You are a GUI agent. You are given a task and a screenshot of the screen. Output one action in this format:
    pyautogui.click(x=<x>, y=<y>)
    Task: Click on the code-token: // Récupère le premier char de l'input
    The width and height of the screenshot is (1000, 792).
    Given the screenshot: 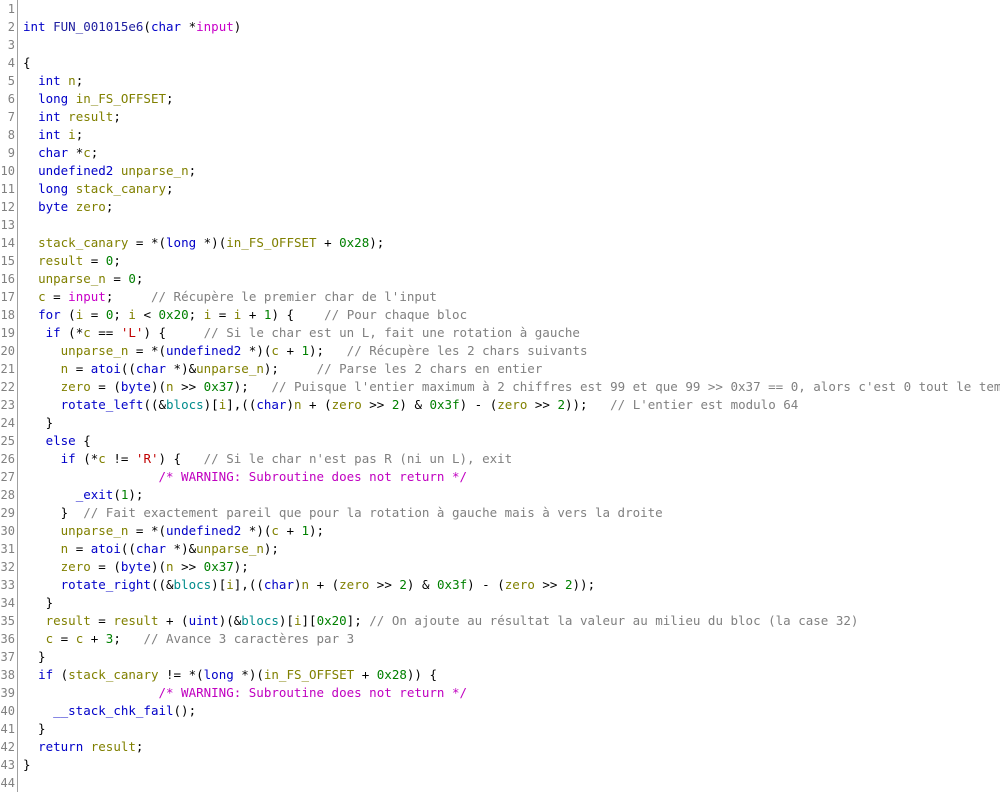 What is the action you would take?
    pyautogui.click(x=293, y=296)
    